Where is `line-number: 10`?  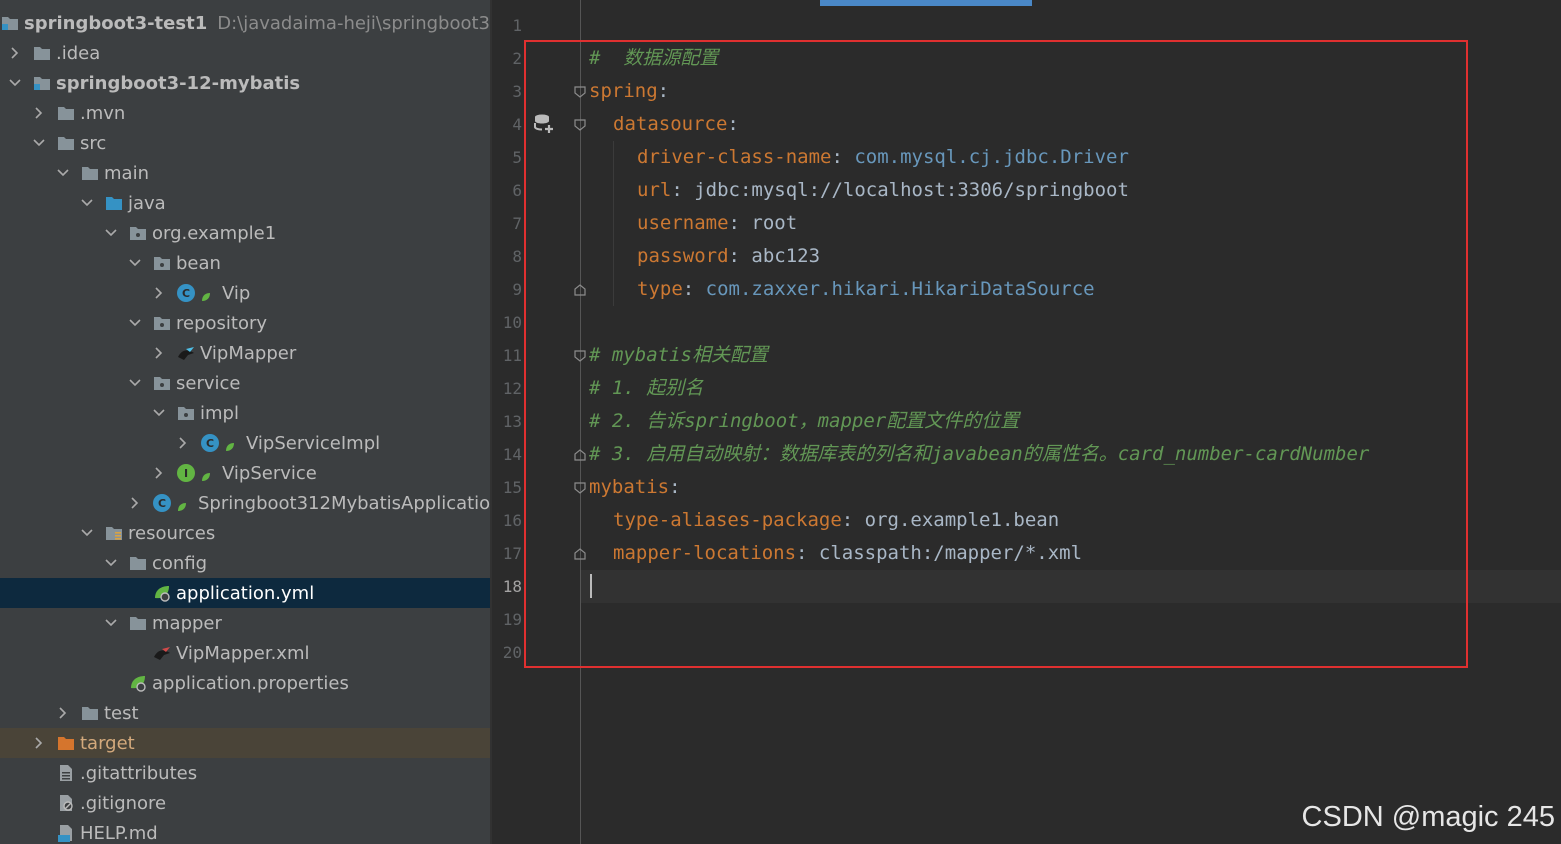 line-number: 10 is located at coordinates (512, 322).